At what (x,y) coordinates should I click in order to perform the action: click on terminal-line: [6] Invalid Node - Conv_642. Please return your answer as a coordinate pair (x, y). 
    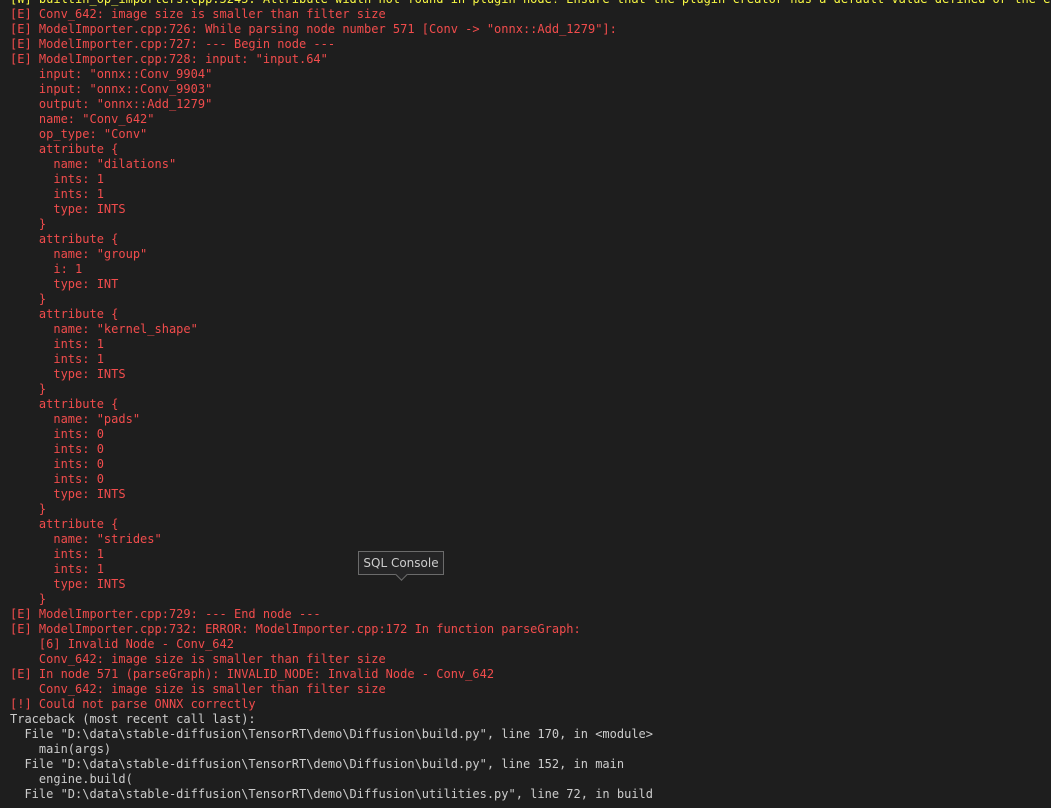
    Looking at the image, I should click on (122, 644).